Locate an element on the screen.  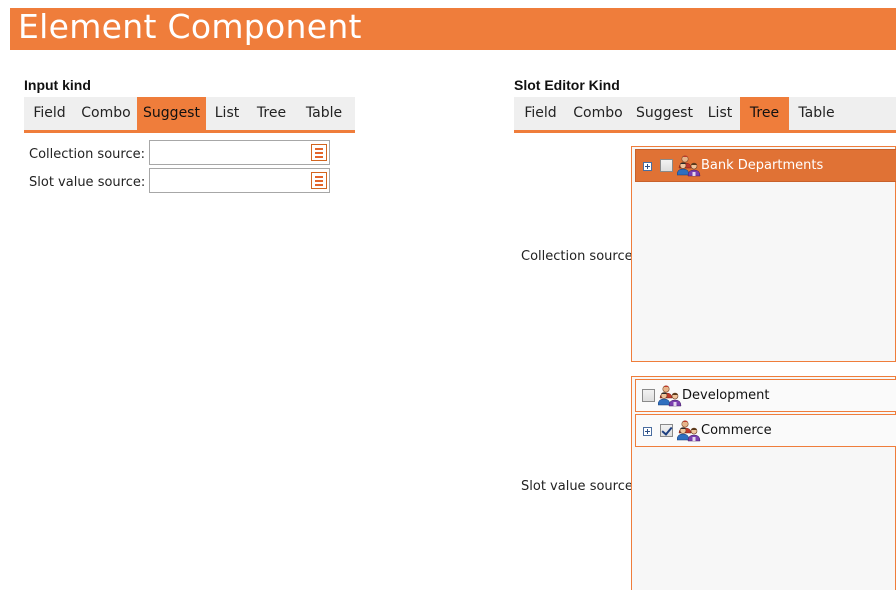
tree-node-development: Development is located at coordinates (765, 395).